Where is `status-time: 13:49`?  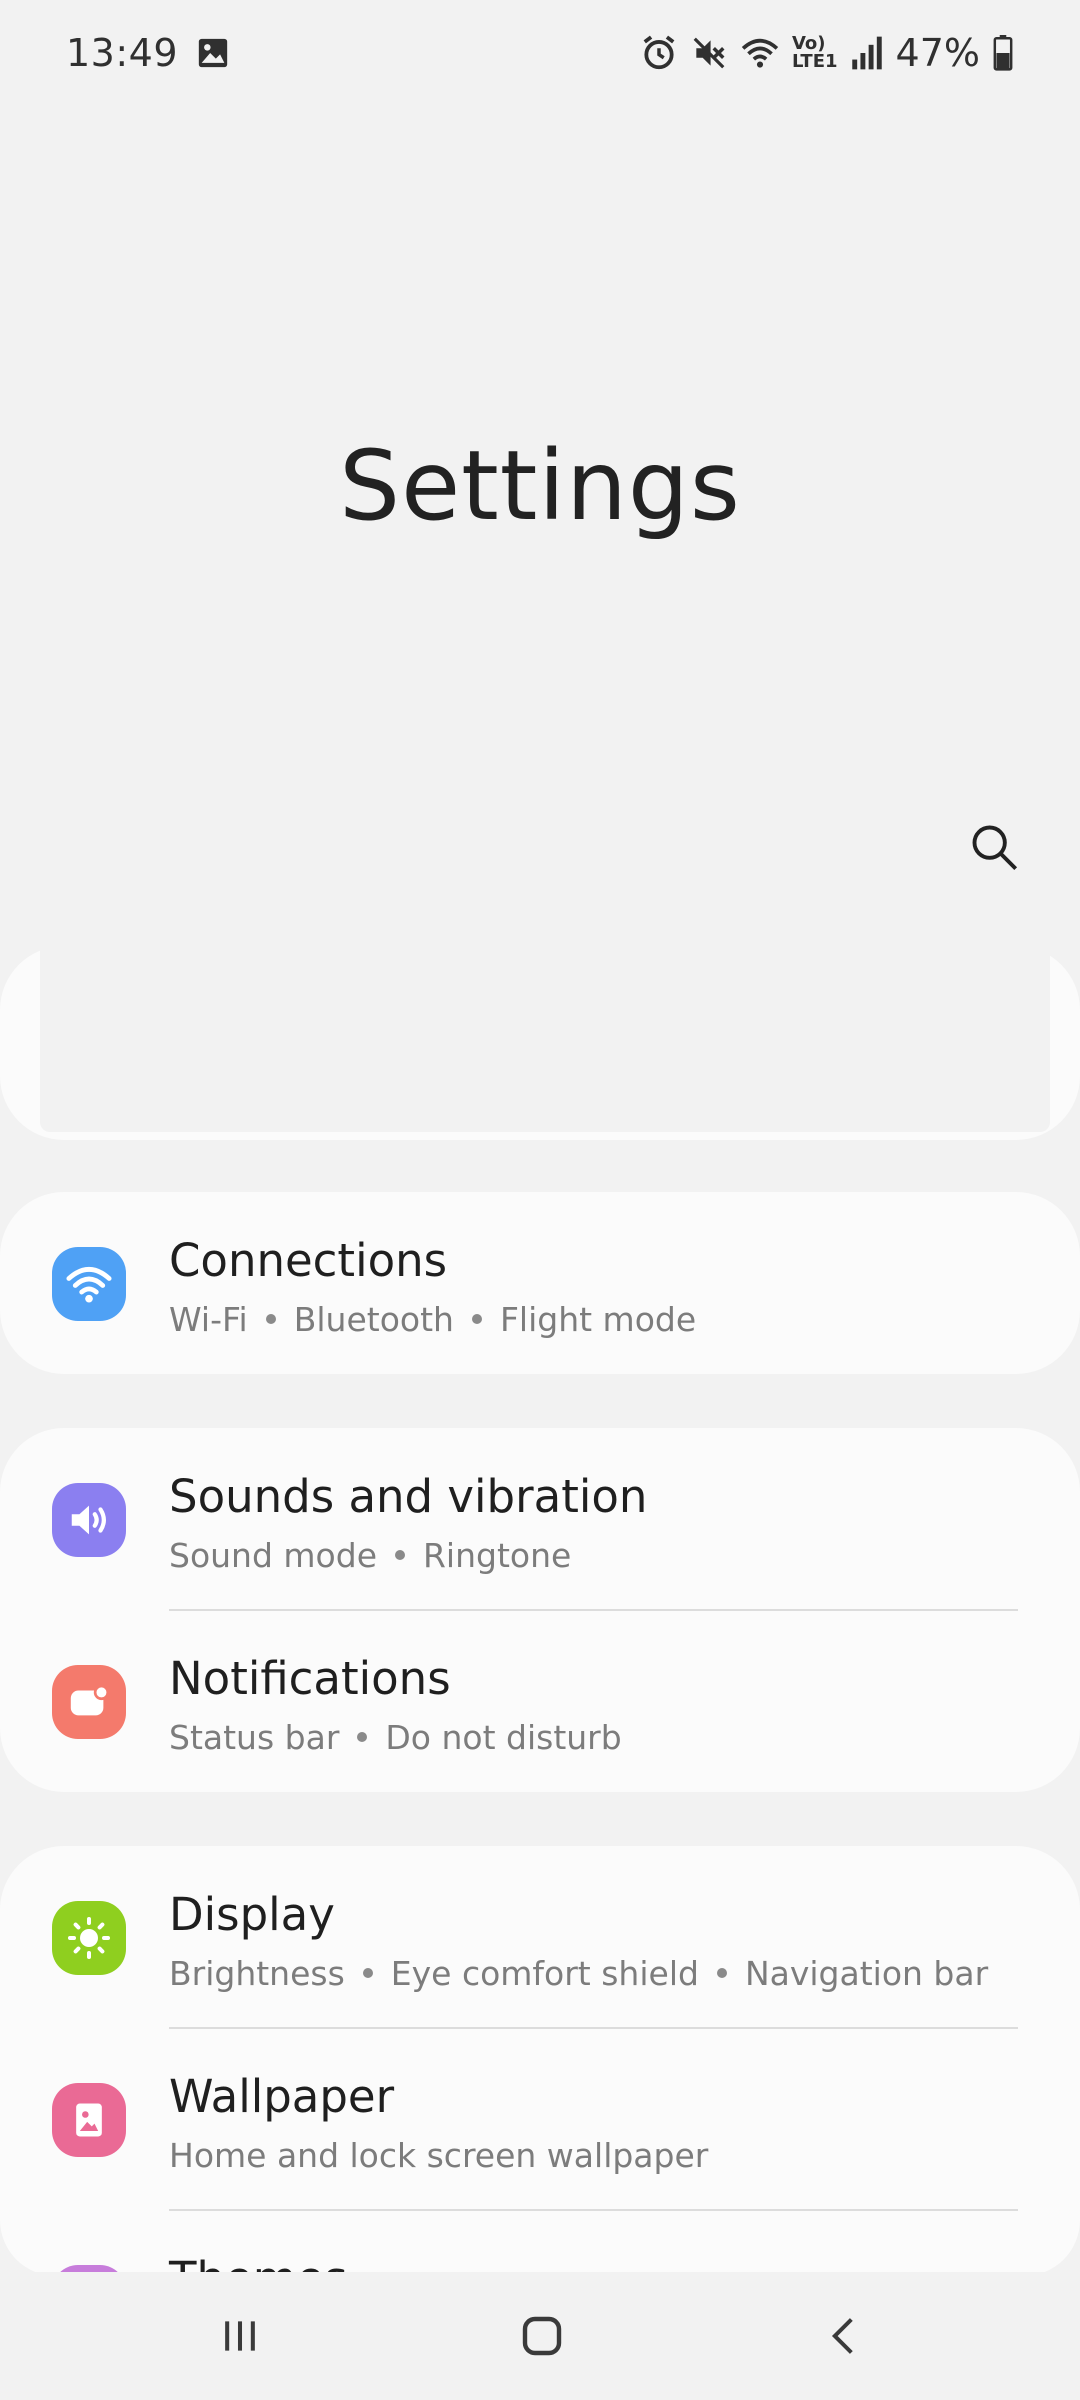 status-time: 13:49 is located at coordinates (122, 53).